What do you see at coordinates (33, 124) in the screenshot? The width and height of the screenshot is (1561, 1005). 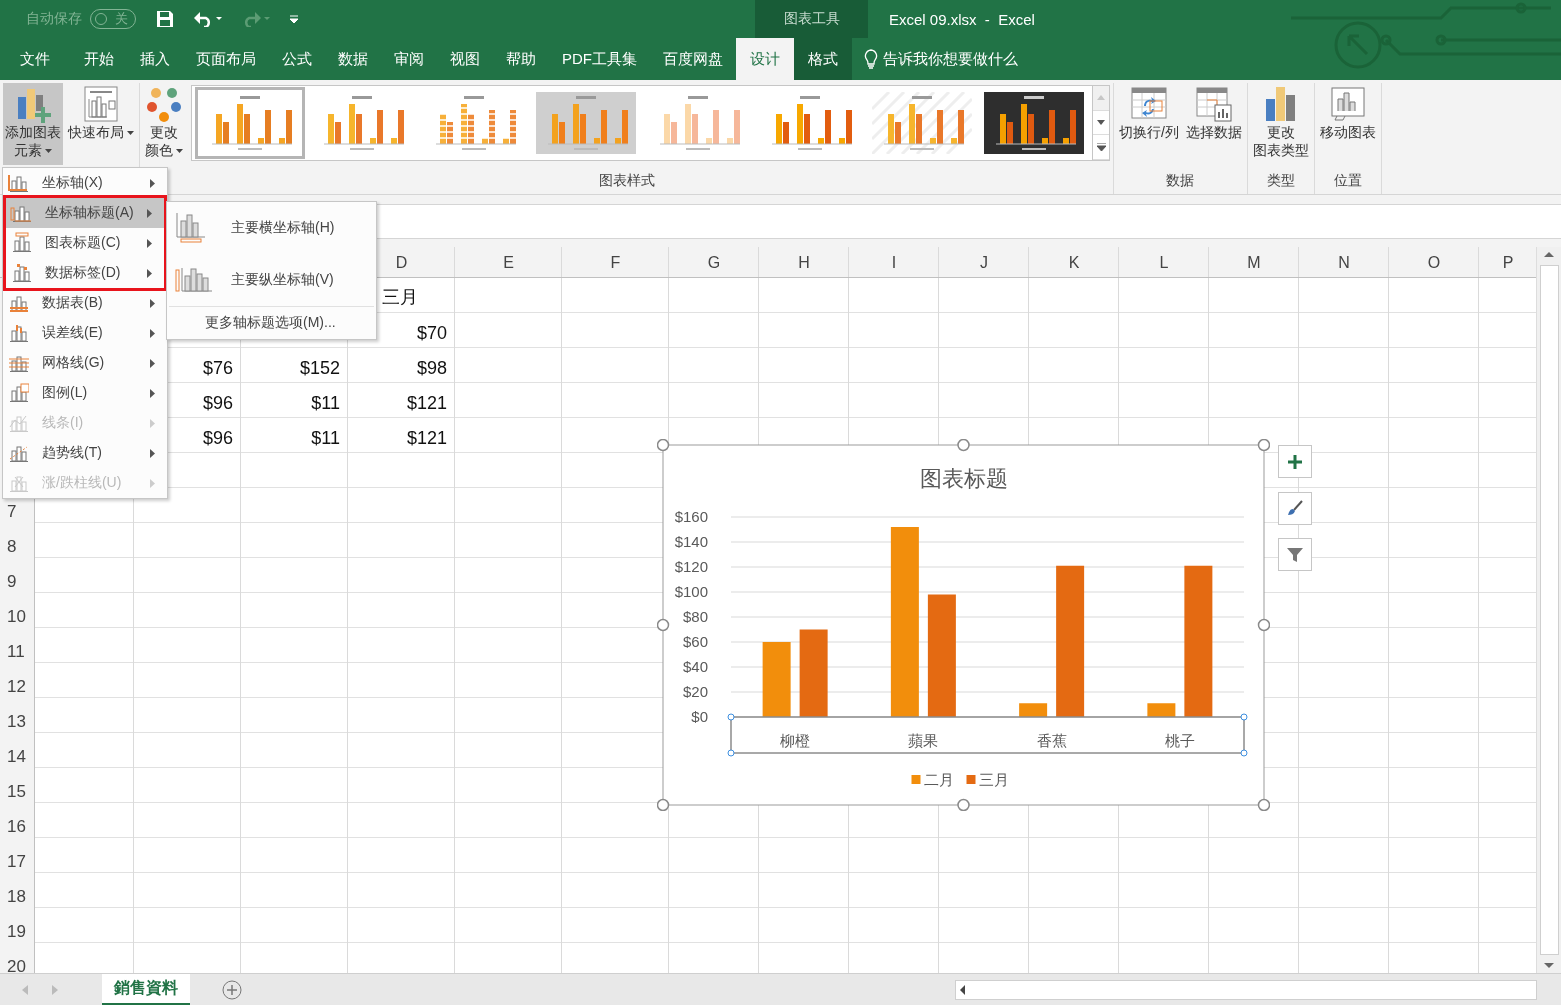 I see `add-chart-element-button: 添加图表 元素` at bounding box center [33, 124].